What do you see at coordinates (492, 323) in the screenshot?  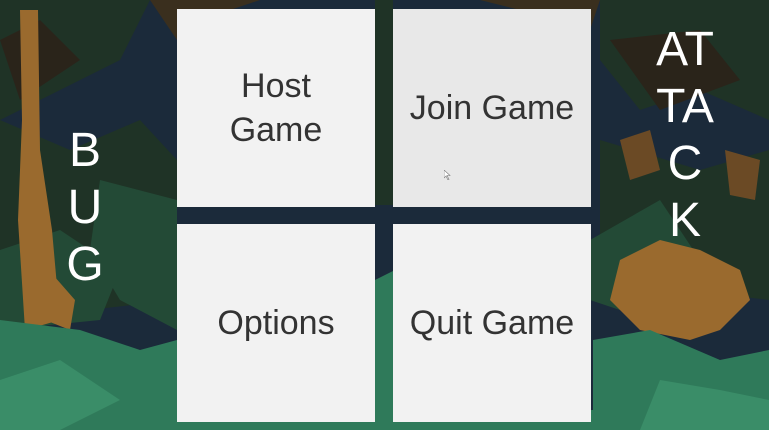 I see `quit-game-button: Quit Game` at bounding box center [492, 323].